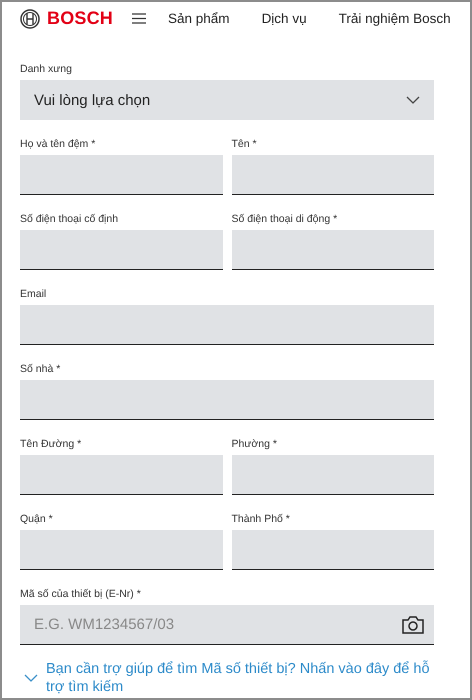  Describe the element at coordinates (255, 444) in the screenshot. I see `field-label: Phường *` at that location.